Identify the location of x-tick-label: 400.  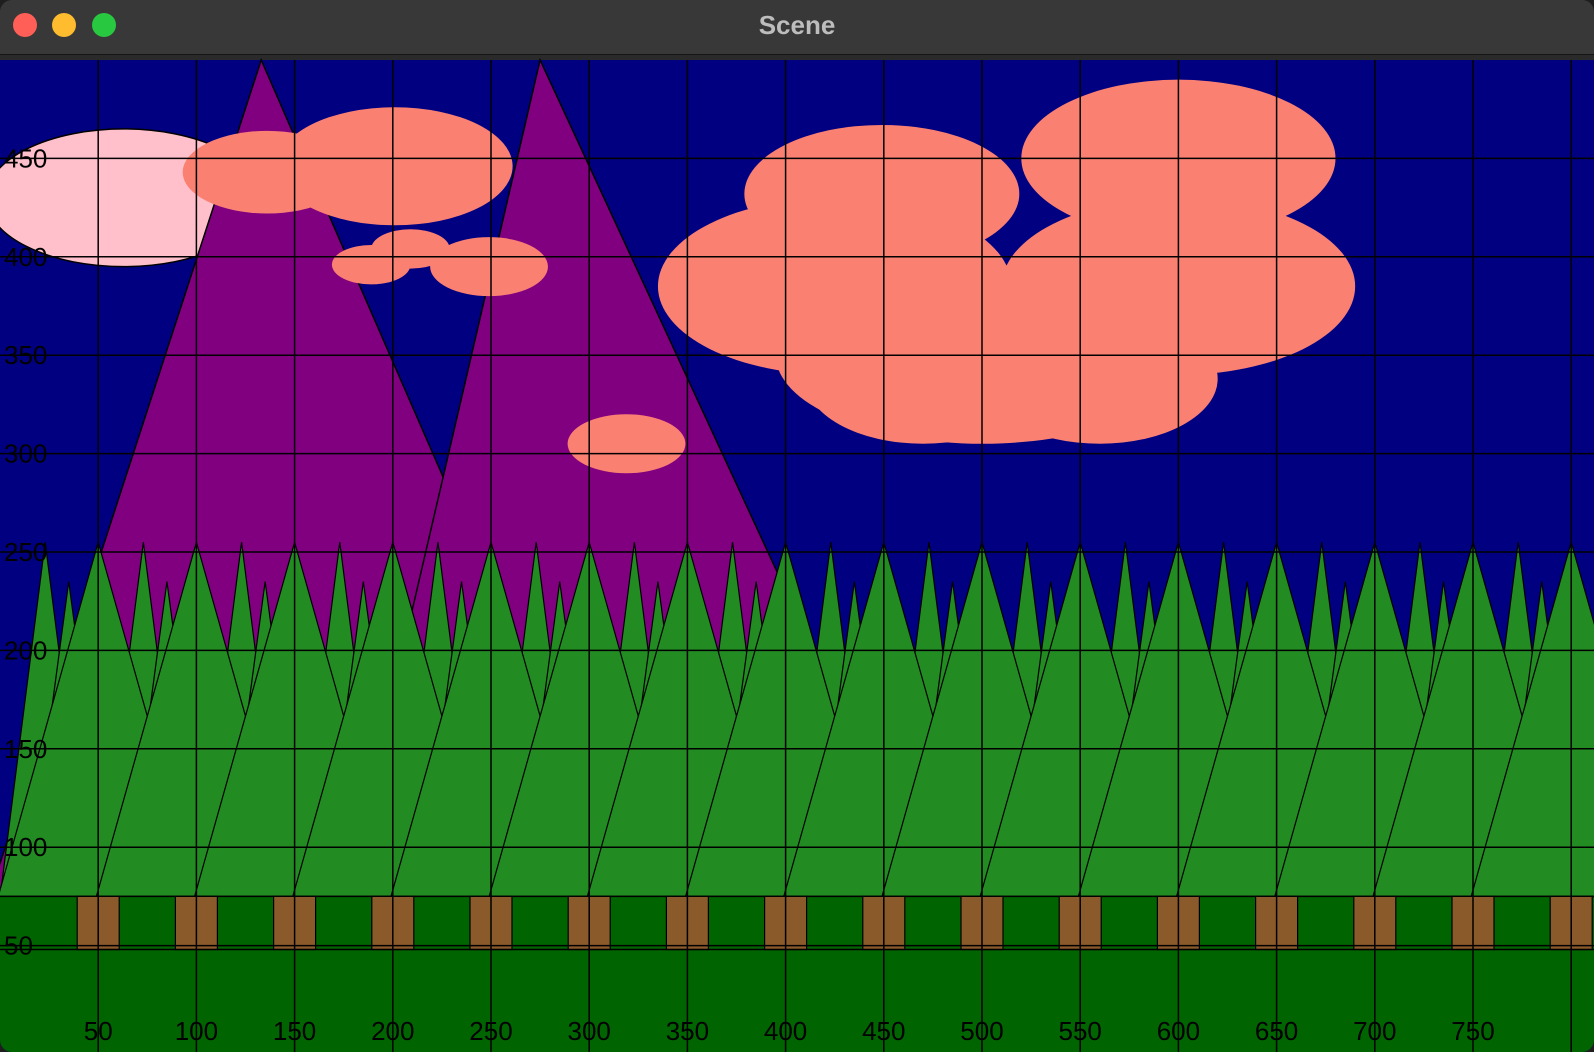
(785, 1031).